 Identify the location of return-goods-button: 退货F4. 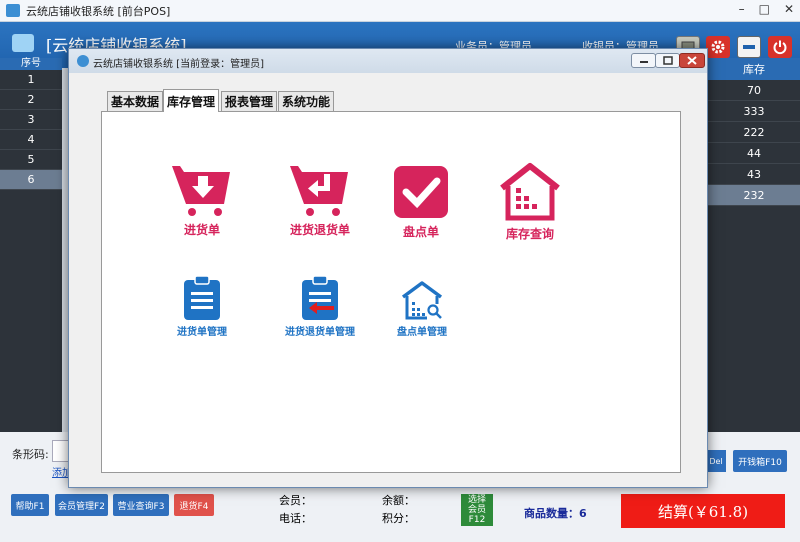
(194, 505).